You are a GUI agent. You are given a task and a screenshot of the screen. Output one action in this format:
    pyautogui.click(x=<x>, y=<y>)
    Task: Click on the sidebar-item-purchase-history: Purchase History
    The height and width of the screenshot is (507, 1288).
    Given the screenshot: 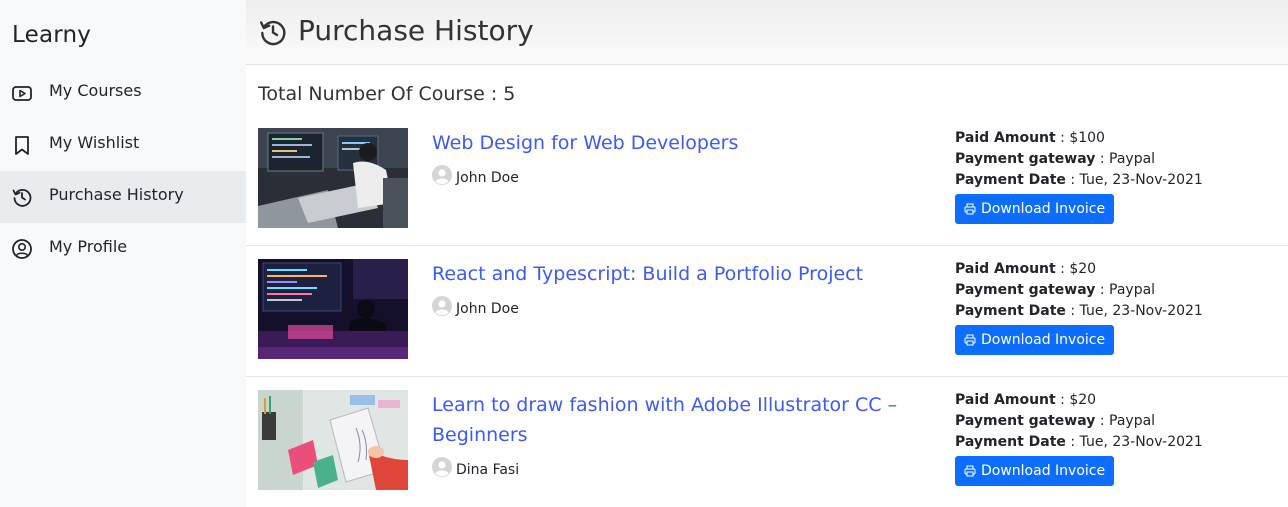 What is the action you would take?
    pyautogui.click(x=123, y=197)
    